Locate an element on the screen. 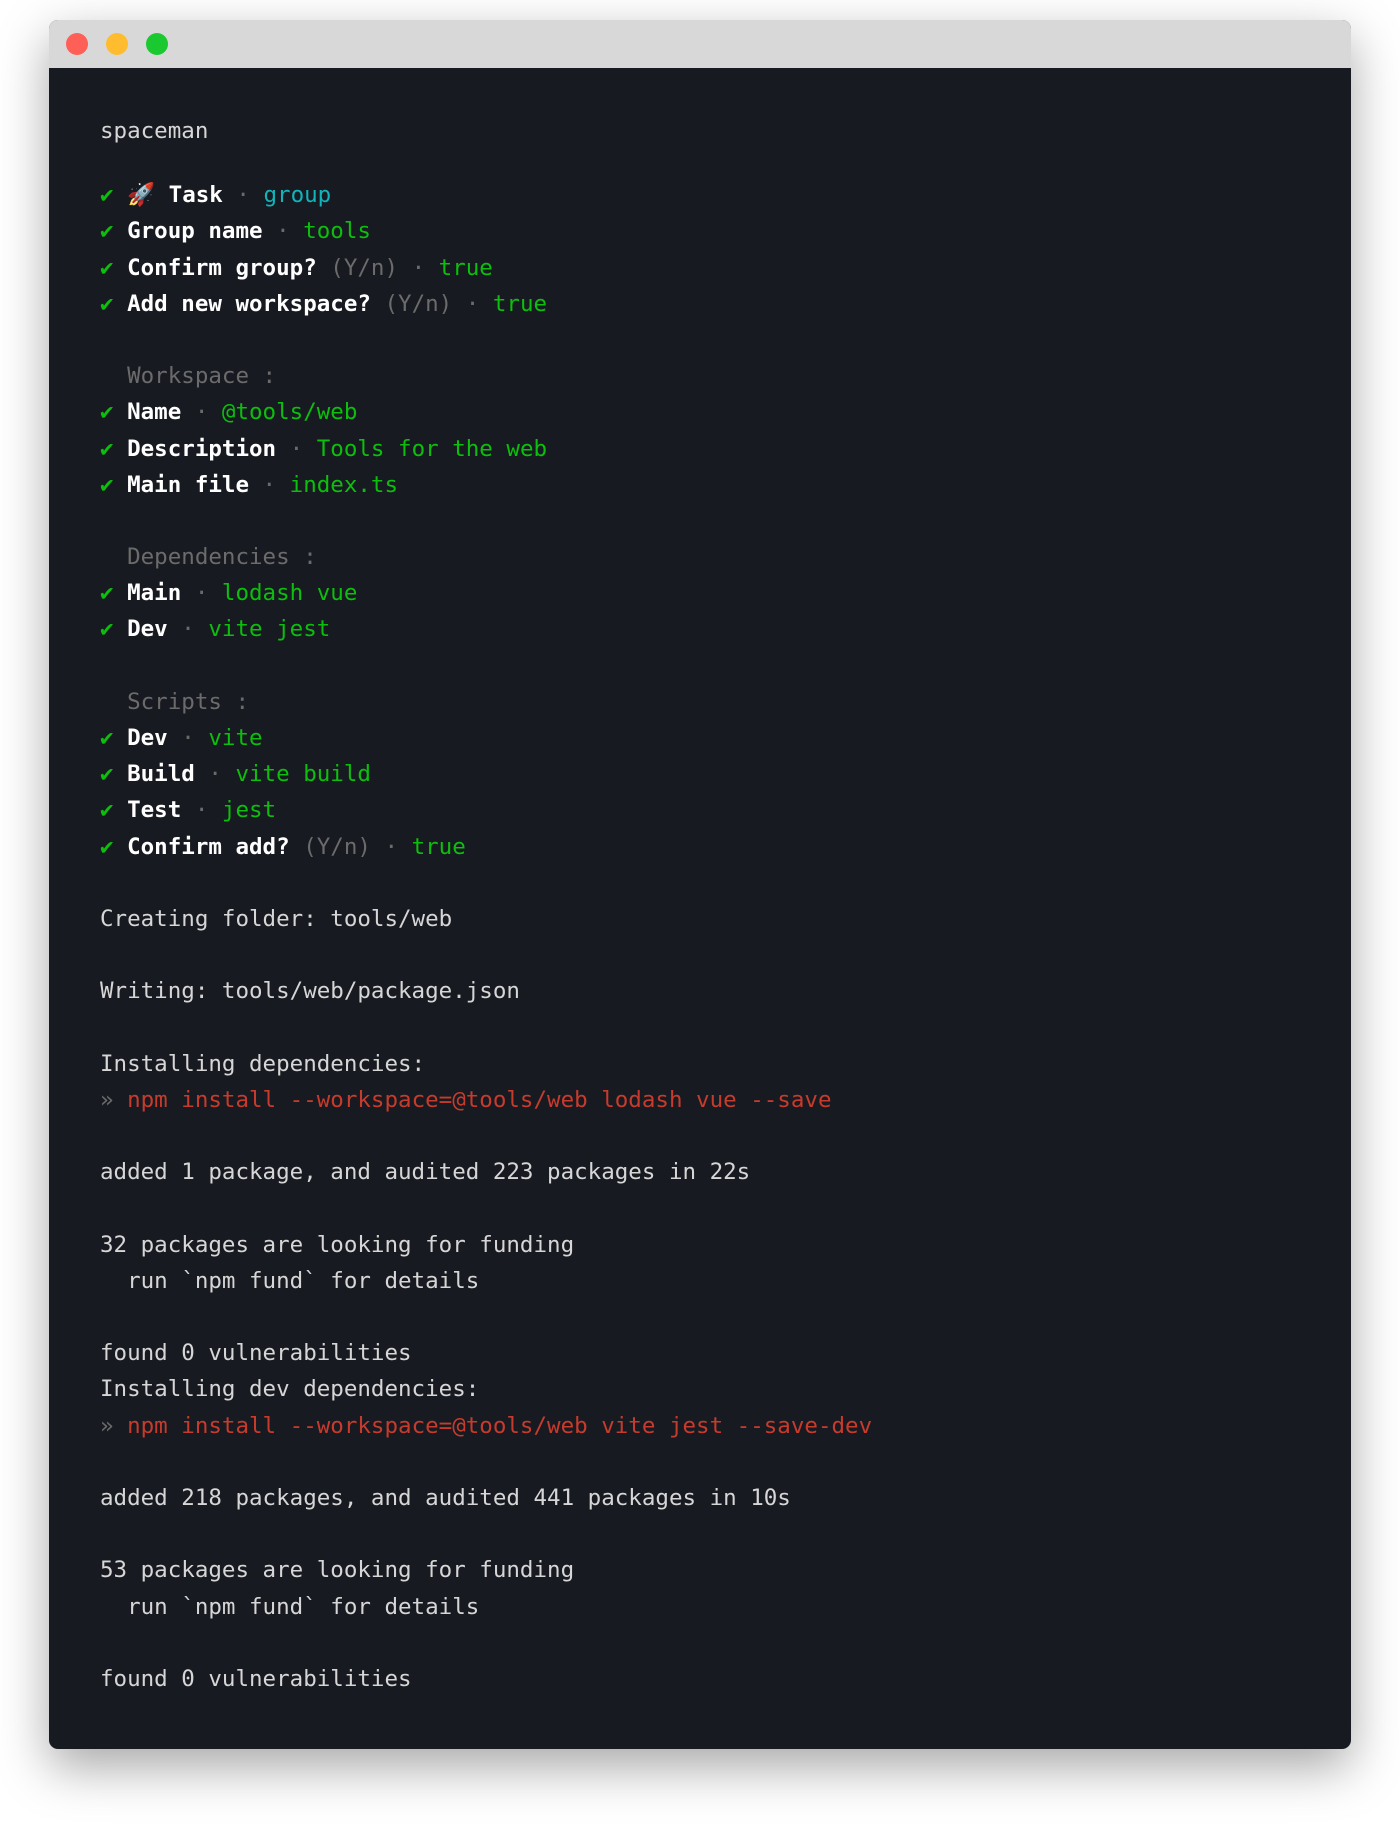  line-segment: vite is located at coordinates (235, 738).